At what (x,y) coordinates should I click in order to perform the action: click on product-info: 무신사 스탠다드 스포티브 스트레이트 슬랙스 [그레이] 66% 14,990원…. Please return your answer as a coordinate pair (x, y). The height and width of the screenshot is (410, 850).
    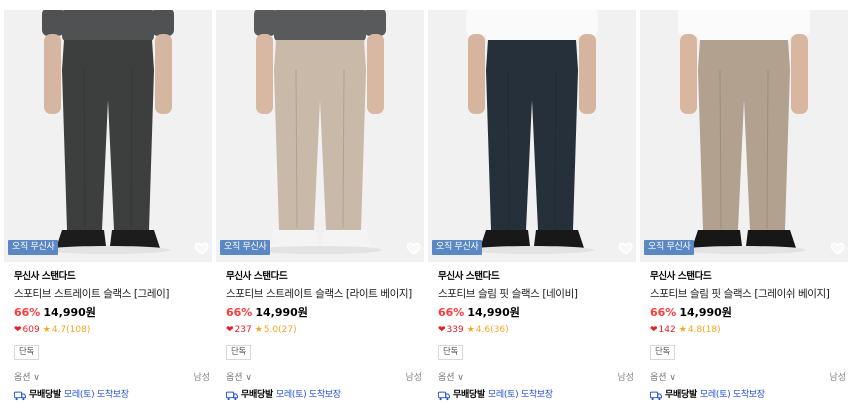
    Looking at the image, I should click on (112, 336).